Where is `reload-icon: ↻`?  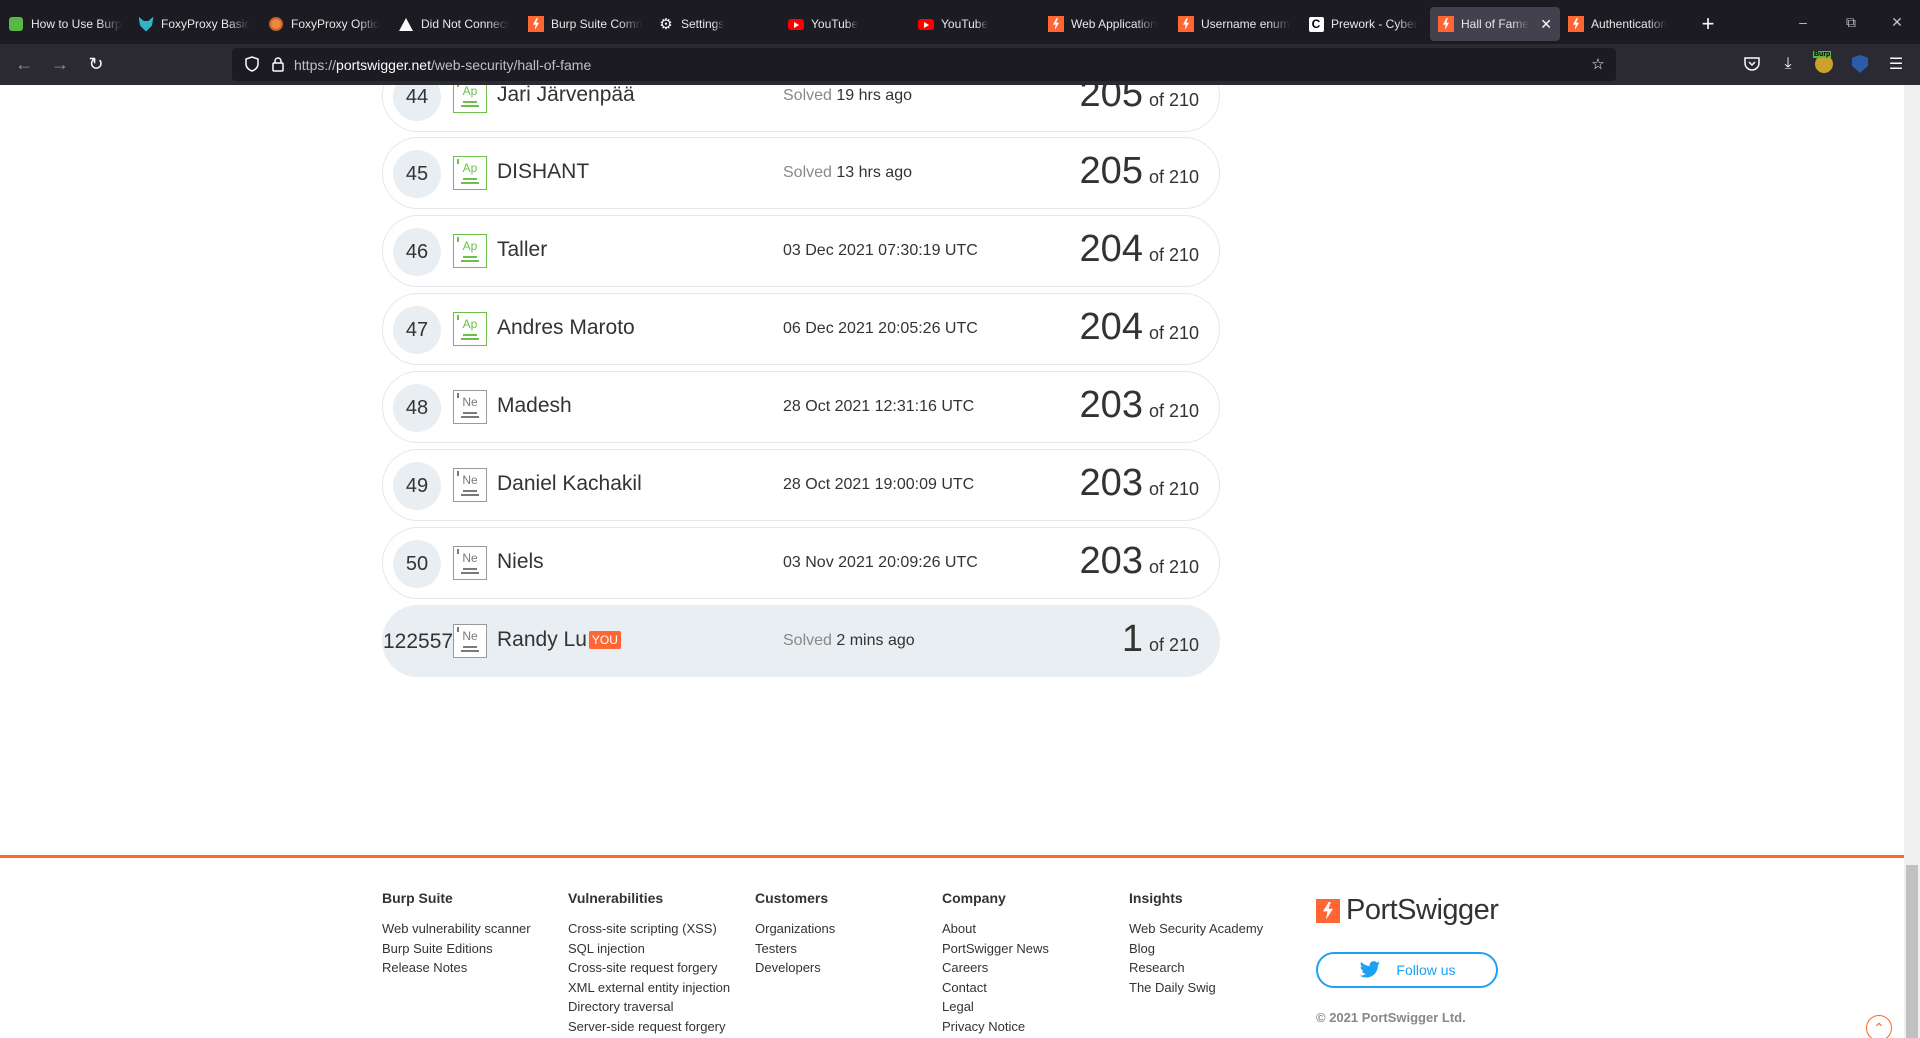 reload-icon: ↻ is located at coordinates (96, 65).